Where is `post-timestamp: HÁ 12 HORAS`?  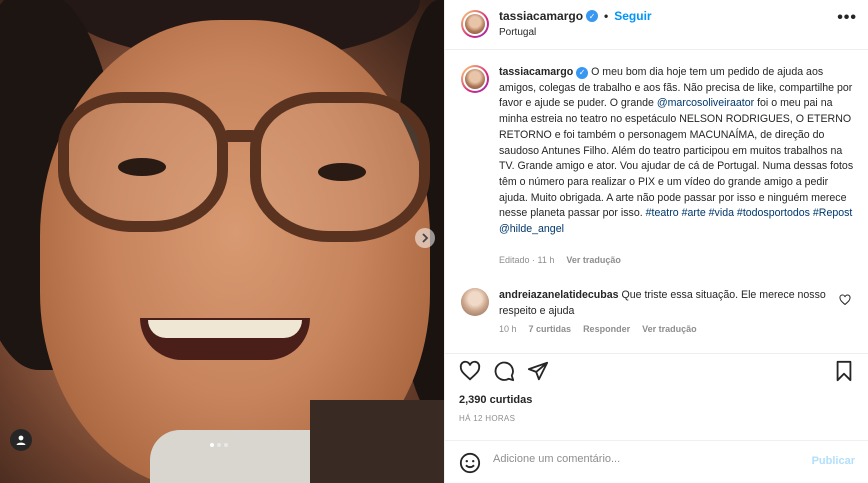
post-timestamp: HÁ 12 HORAS is located at coordinates (487, 418).